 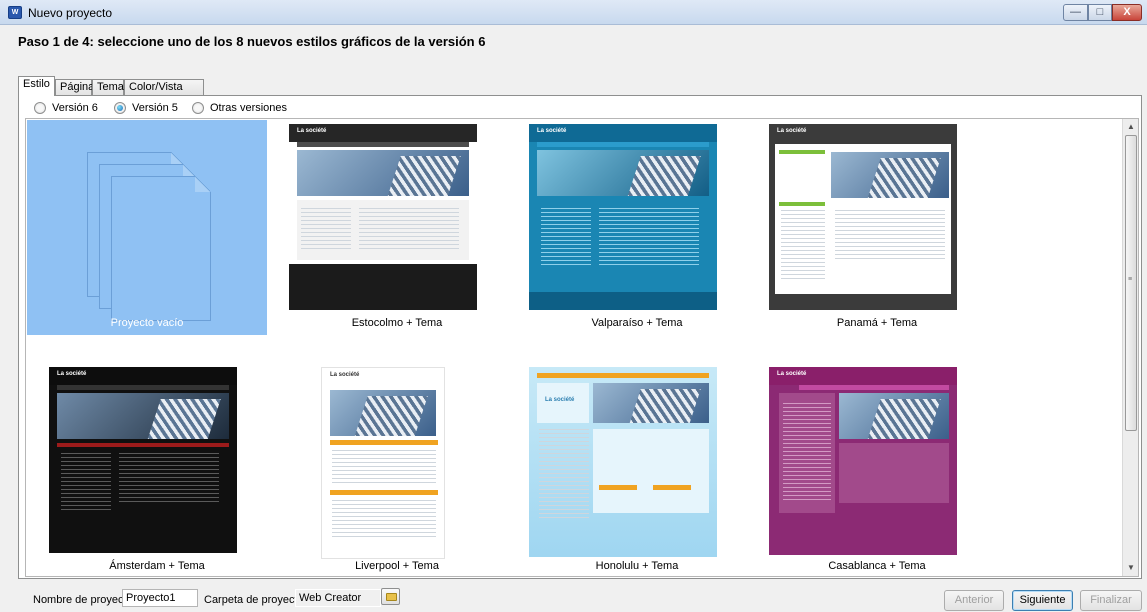 I want to click on style-card-casablanca: La société Casablanca + Tema, so click(x=877, y=469).